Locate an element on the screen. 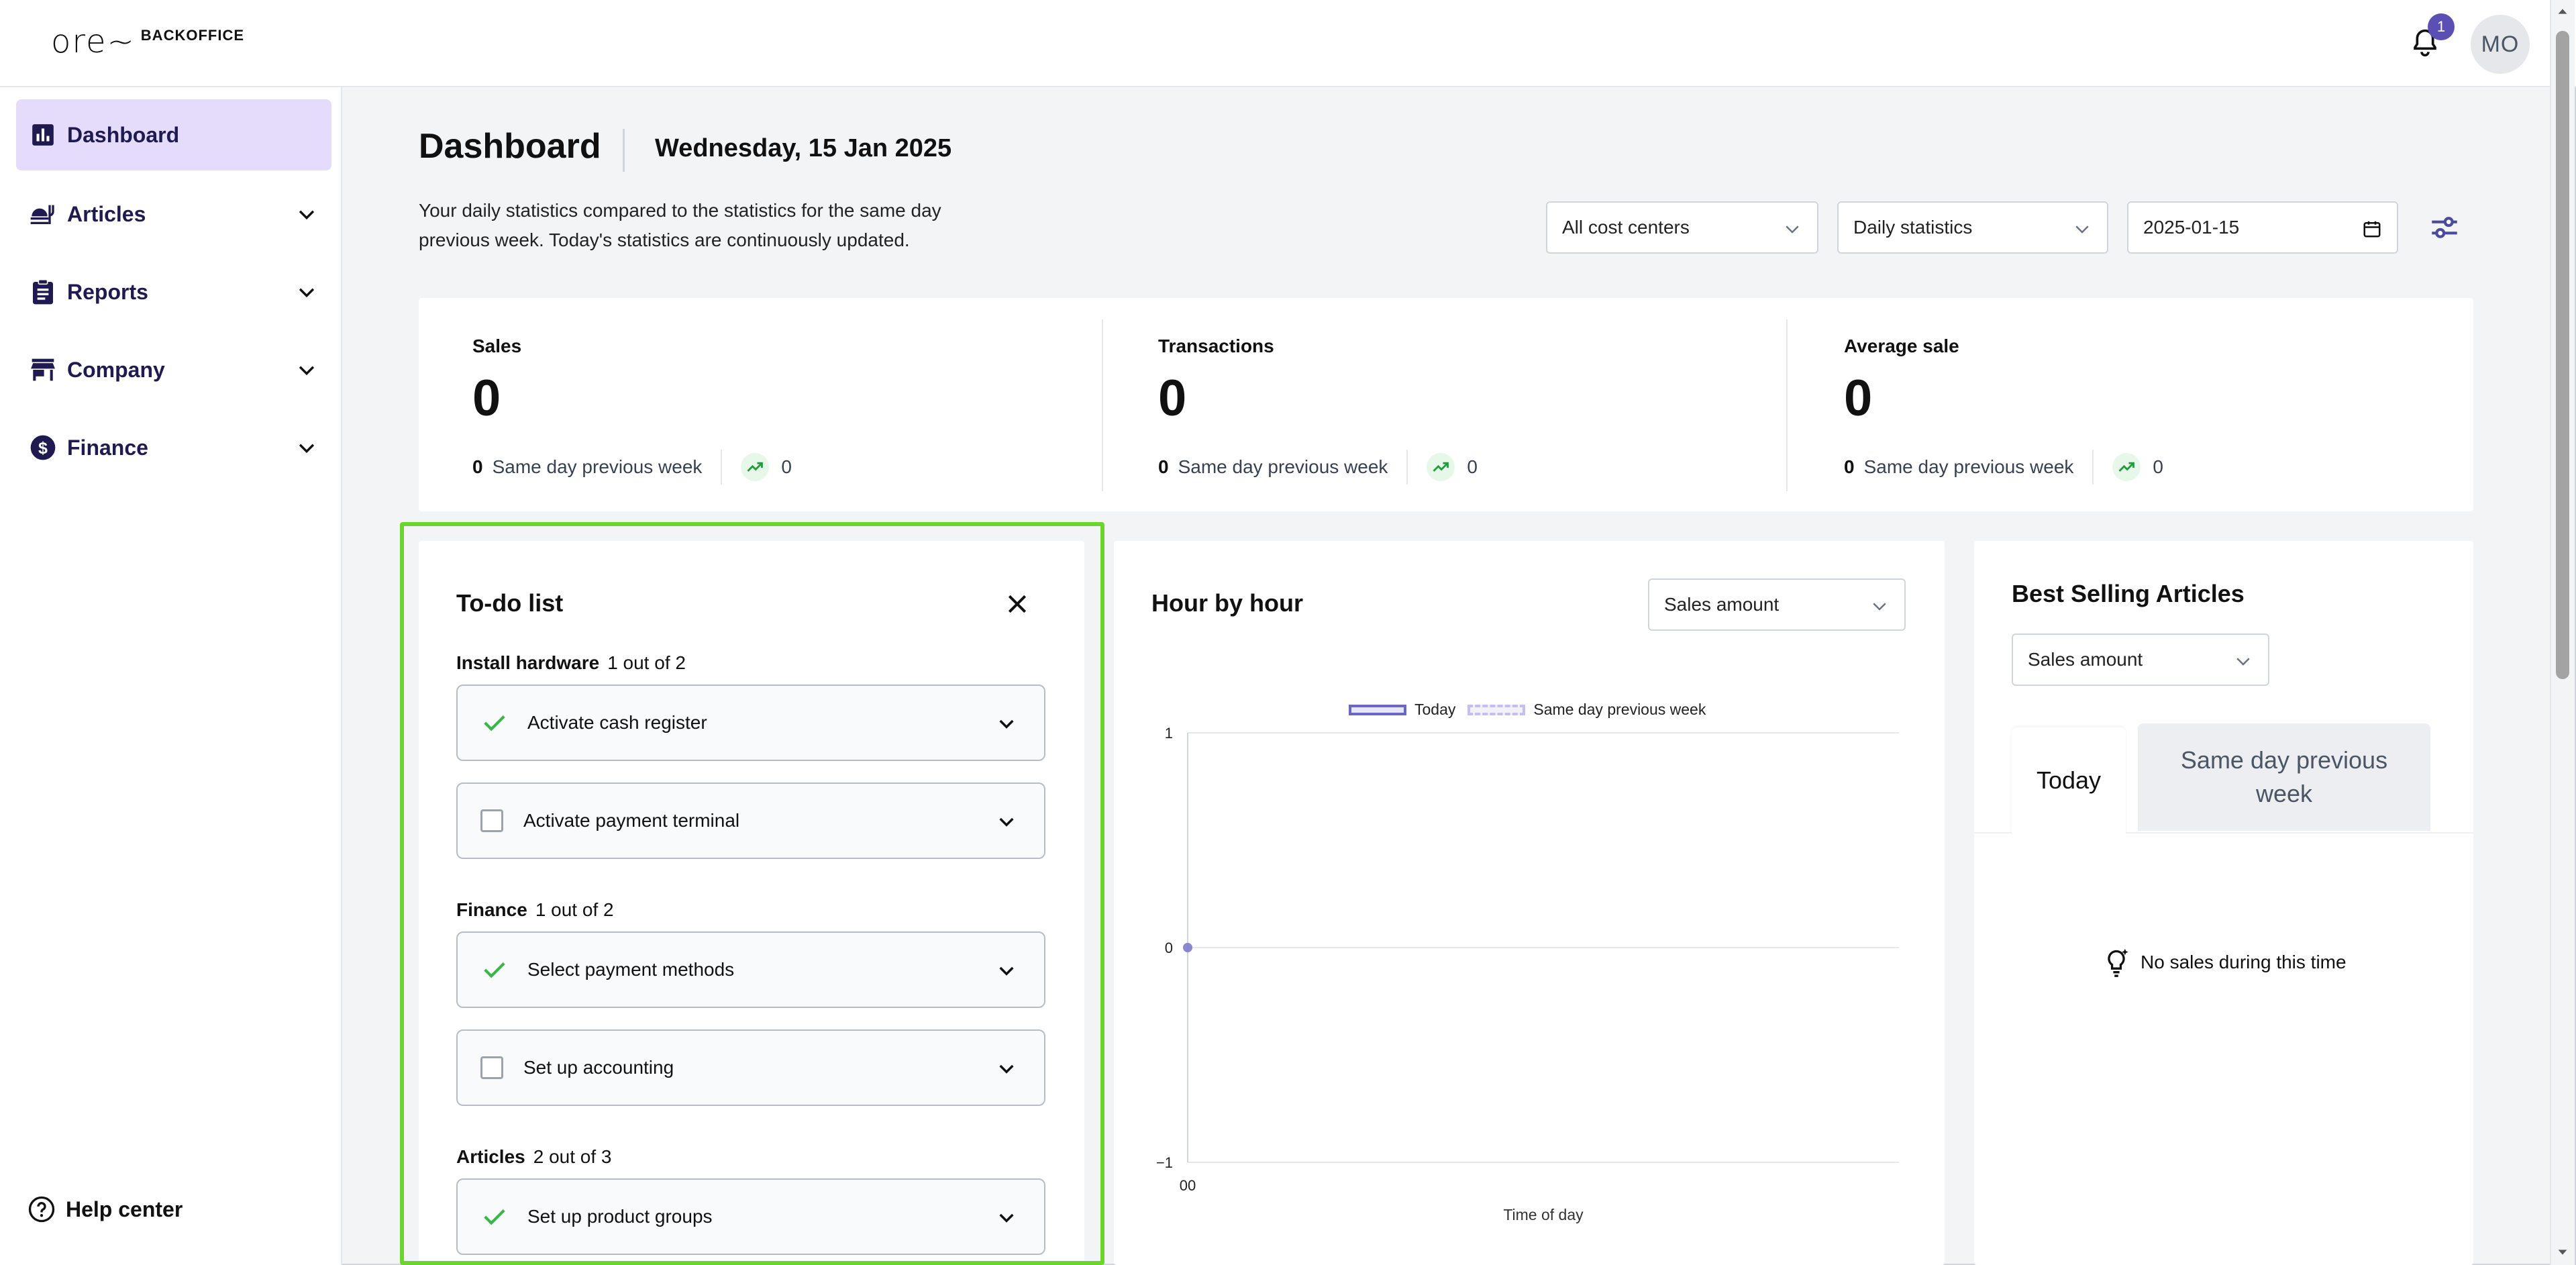 The height and width of the screenshot is (1265, 2576). help-circle-icon is located at coordinates (41, 1209).